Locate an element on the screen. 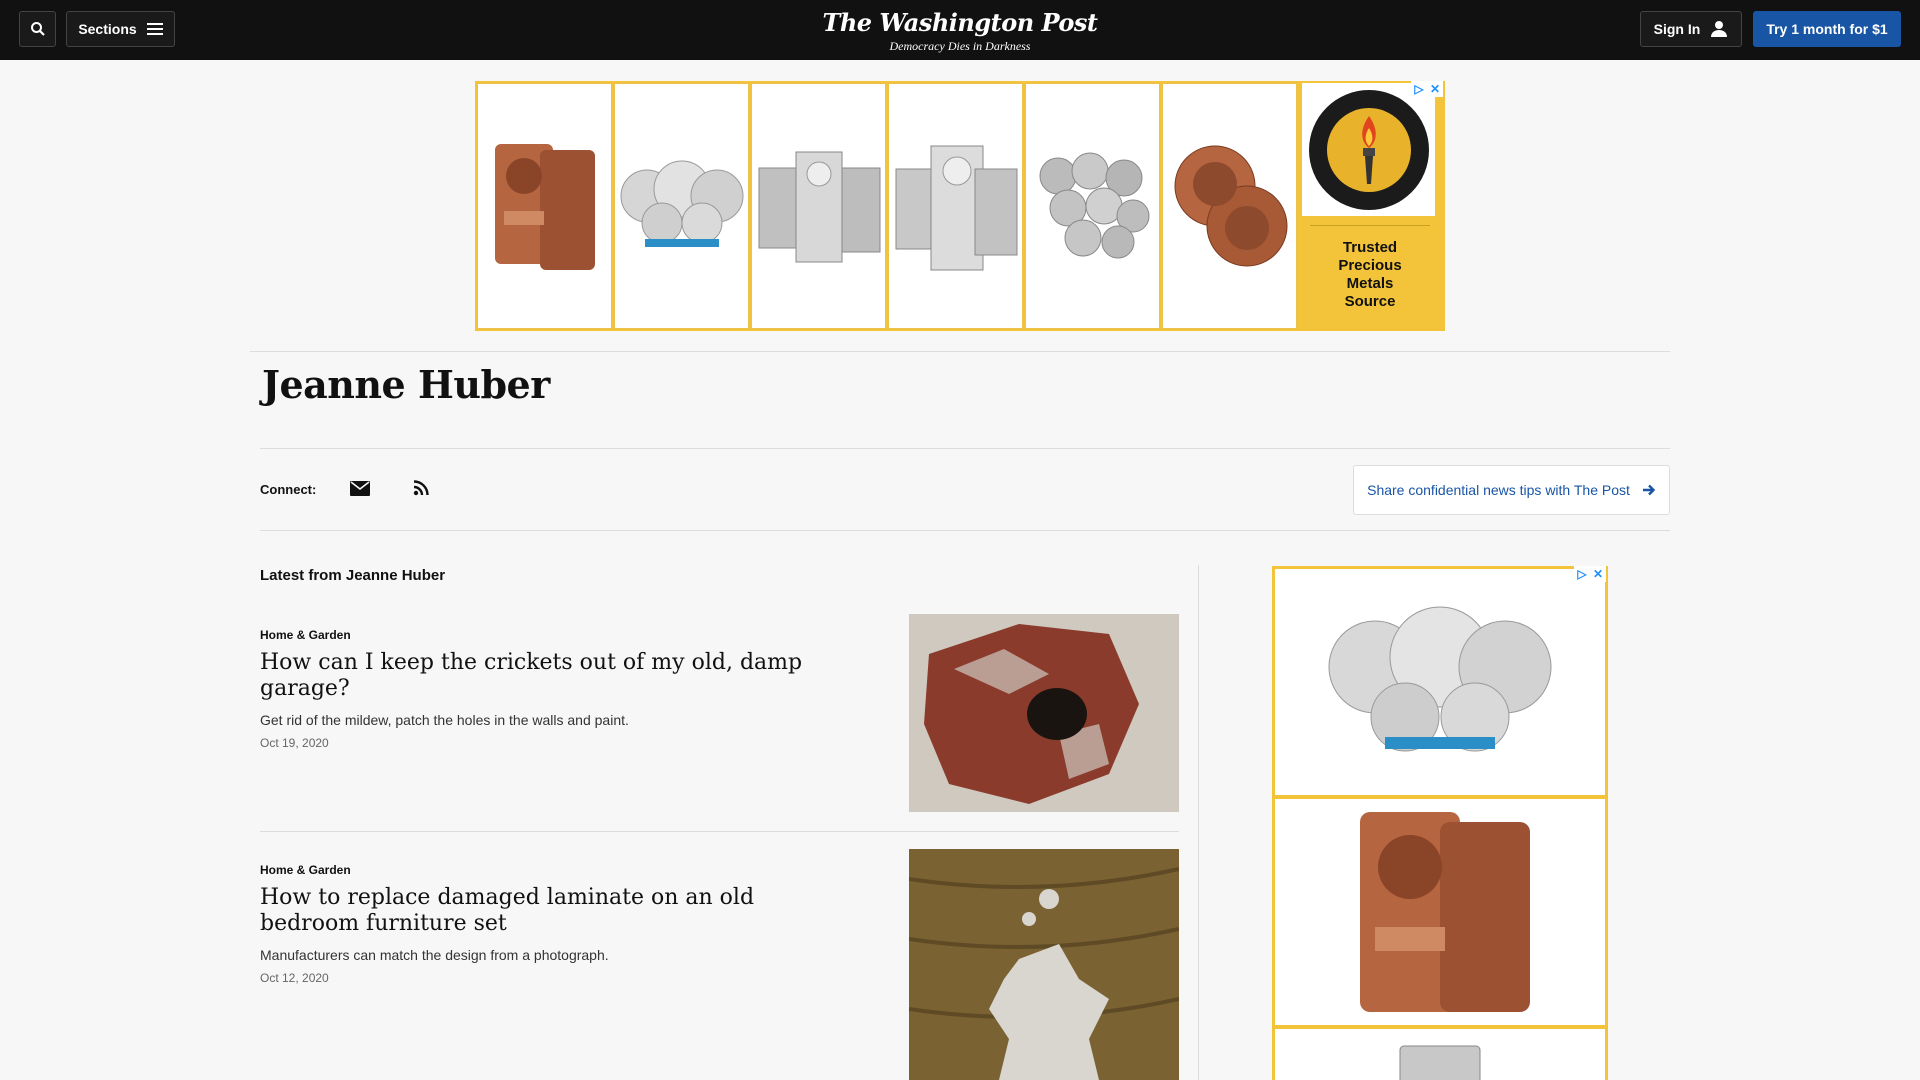 This screenshot has height=1080, width=1920. sign-in-button: Sign In is located at coordinates (1691, 29).